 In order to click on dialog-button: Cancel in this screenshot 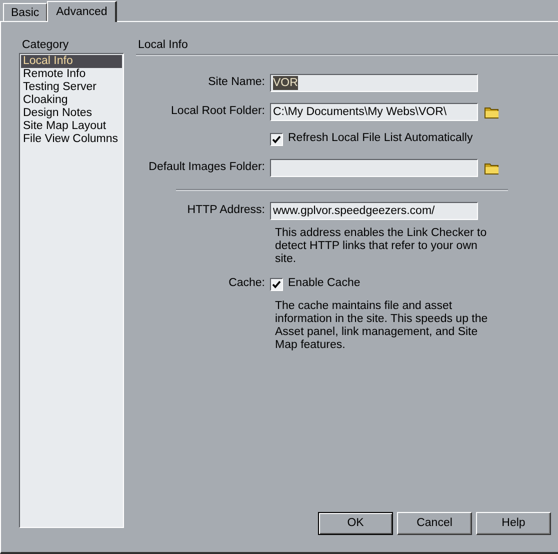, I will do `click(434, 523)`.